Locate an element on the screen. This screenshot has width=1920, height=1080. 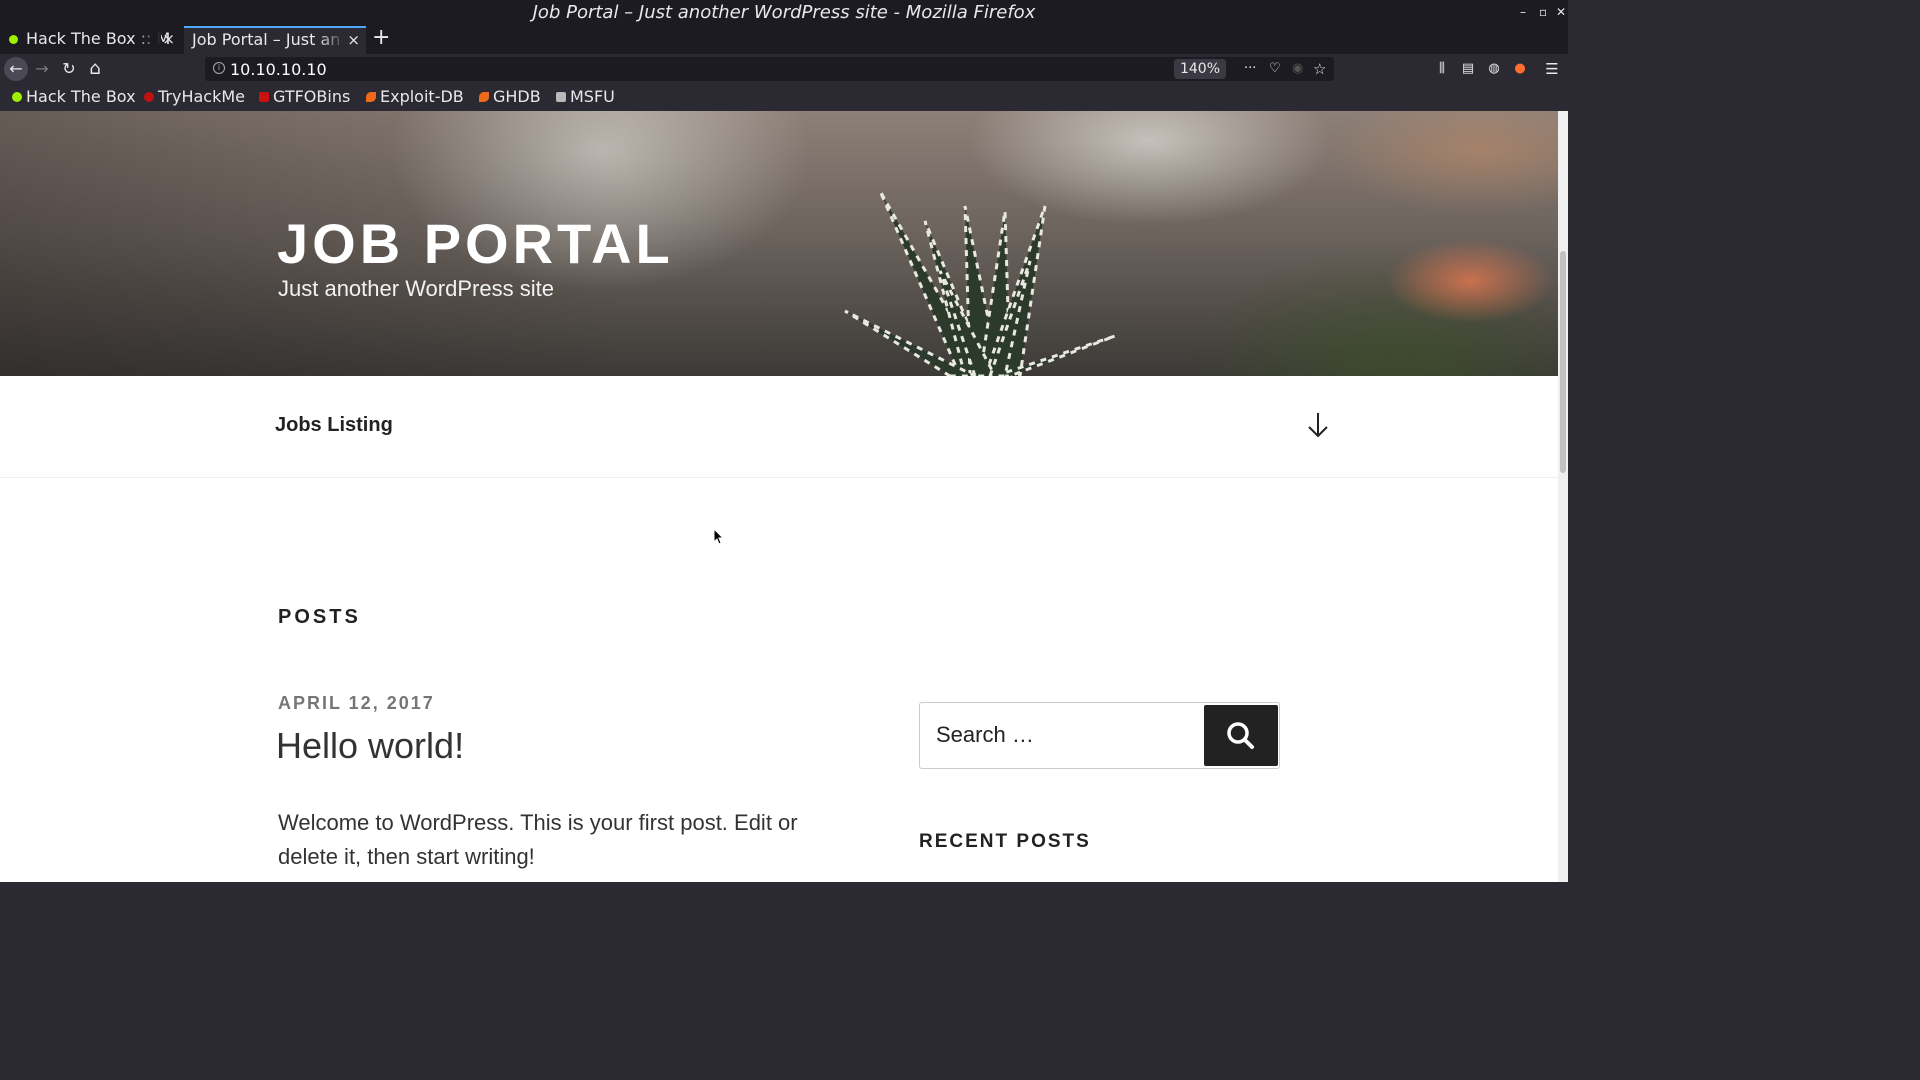
scrollbar-thumb is located at coordinates (1563, 362).